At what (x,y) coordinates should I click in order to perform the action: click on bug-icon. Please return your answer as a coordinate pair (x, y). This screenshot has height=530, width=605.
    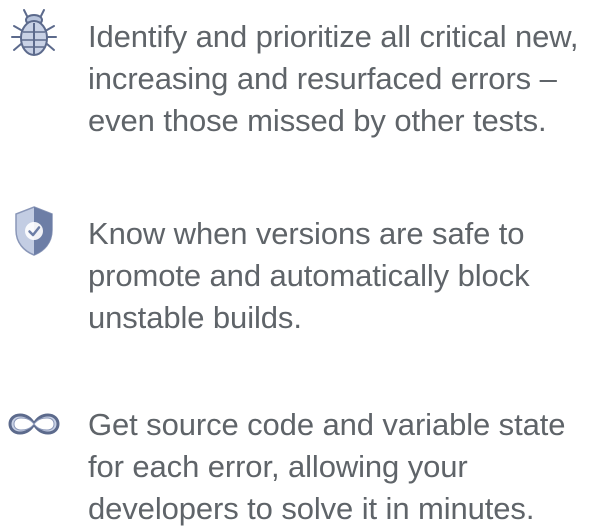
    Looking at the image, I should click on (34, 34).